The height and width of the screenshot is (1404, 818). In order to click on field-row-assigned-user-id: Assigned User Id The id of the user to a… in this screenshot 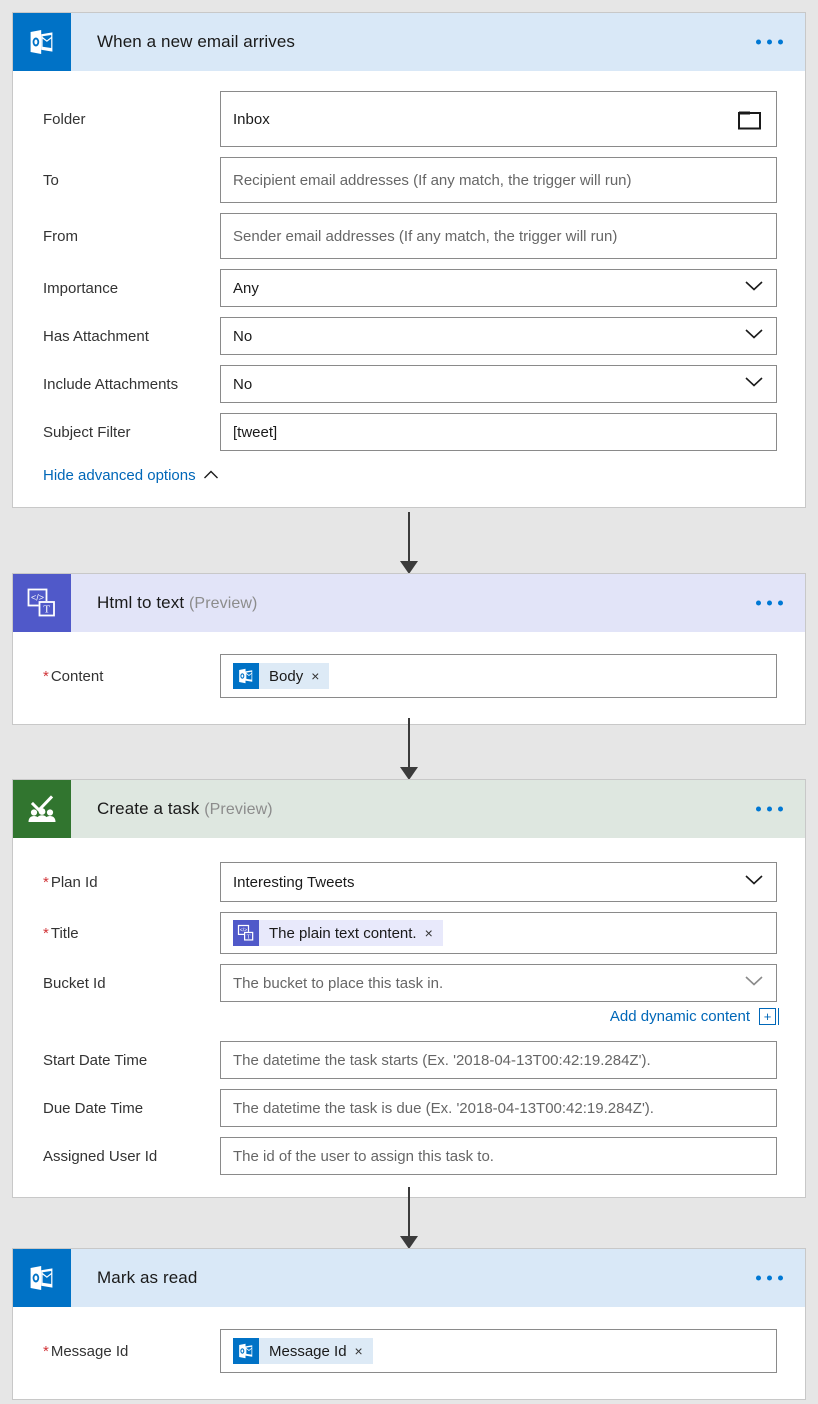, I will do `click(404, 1156)`.